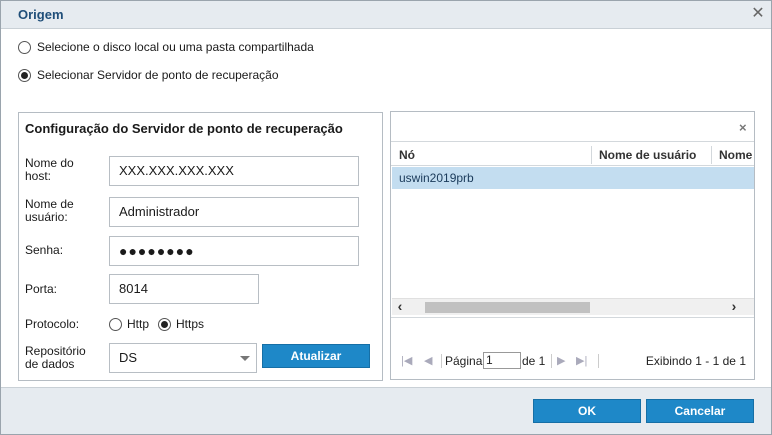  What do you see at coordinates (581, 360) in the screenshot?
I see `last-page-icon: ▶|` at bounding box center [581, 360].